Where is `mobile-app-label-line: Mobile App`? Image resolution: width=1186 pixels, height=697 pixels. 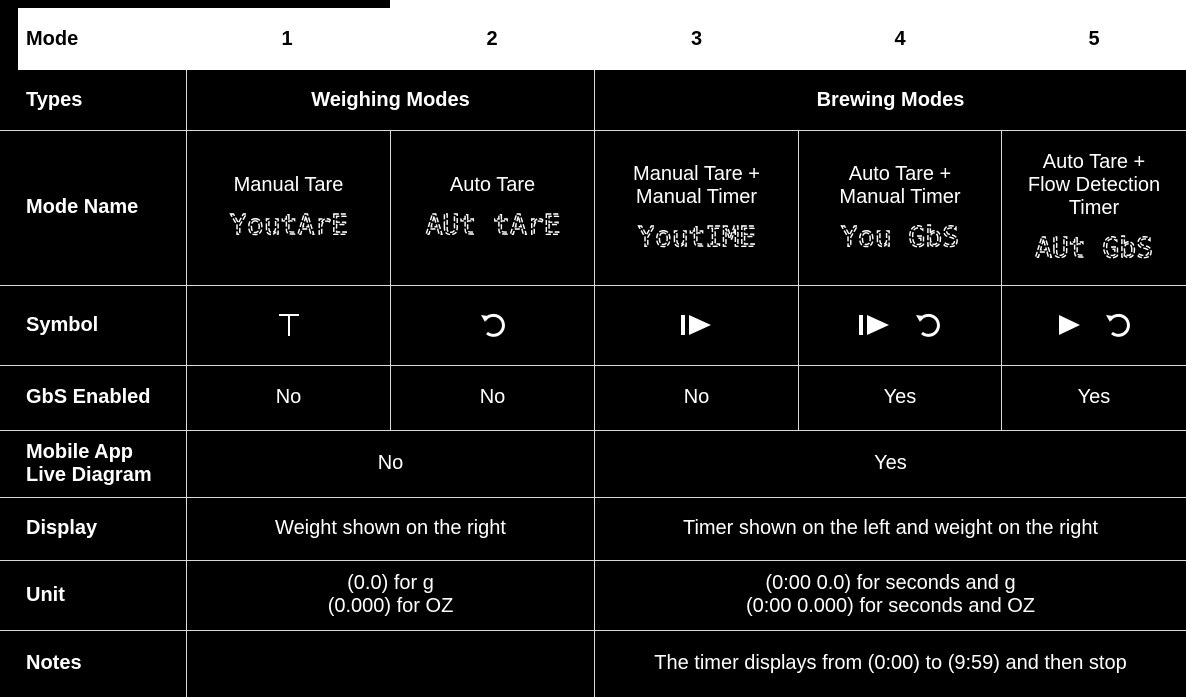 mobile-app-label-line: Mobile App is located at coordinates (80, 451).